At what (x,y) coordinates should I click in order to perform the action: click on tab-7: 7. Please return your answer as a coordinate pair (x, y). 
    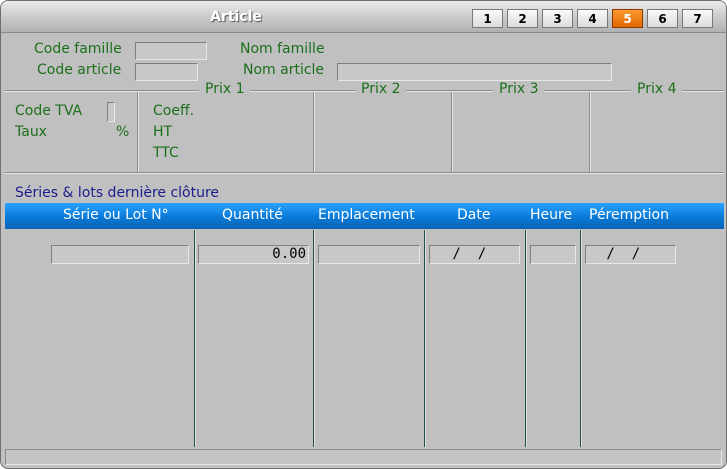
    Looking at the image, I should click on (697, 18).